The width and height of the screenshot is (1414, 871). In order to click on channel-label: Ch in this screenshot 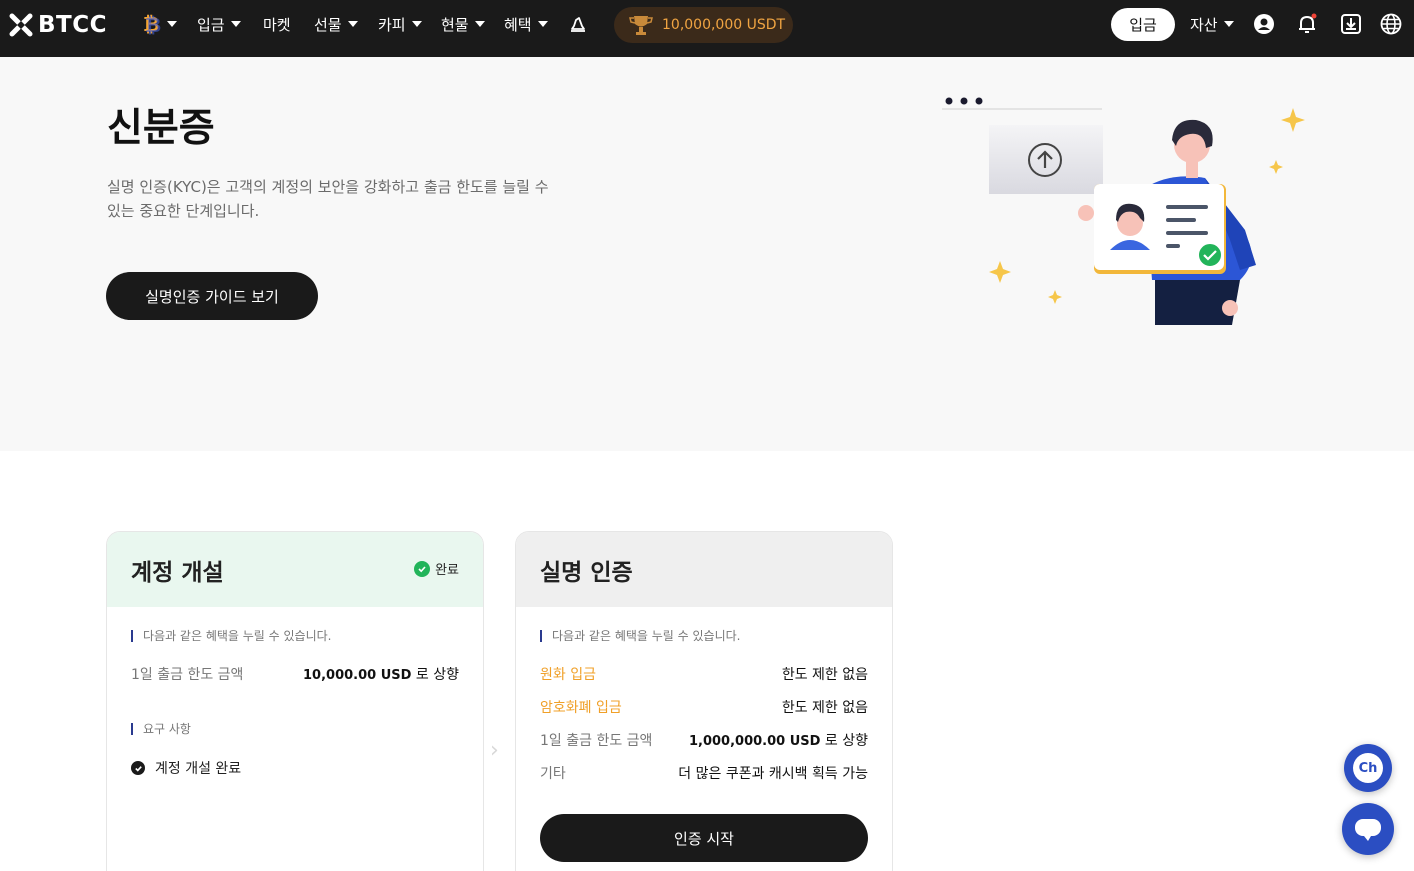, I will do `click(1368, 768)`.